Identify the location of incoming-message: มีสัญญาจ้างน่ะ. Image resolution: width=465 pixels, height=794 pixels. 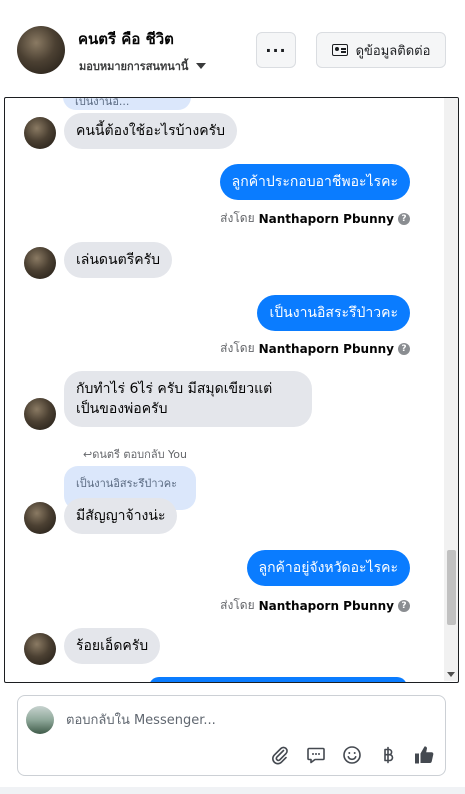
(121, 516).